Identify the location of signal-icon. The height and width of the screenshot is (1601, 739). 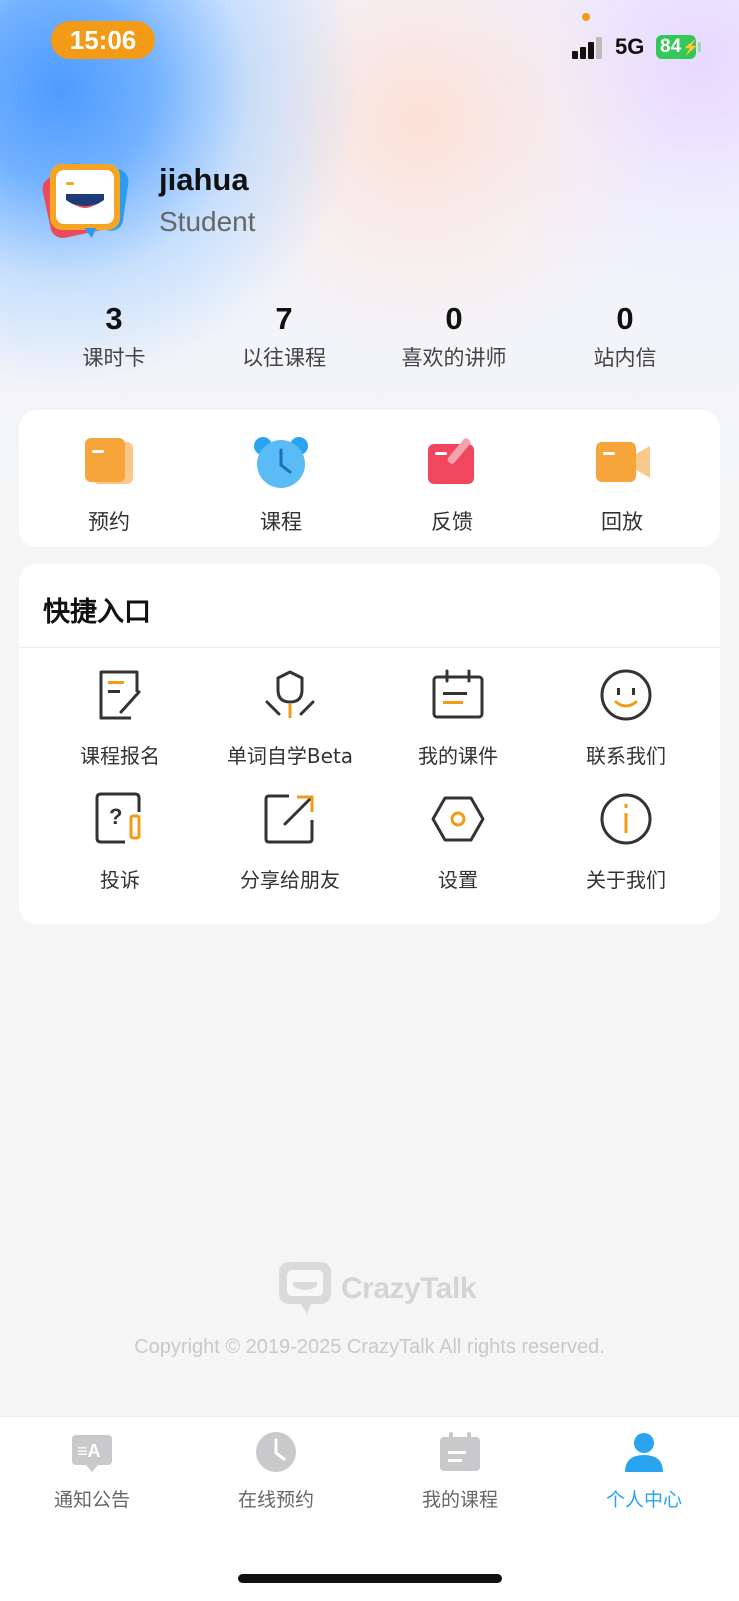
(589, 48).